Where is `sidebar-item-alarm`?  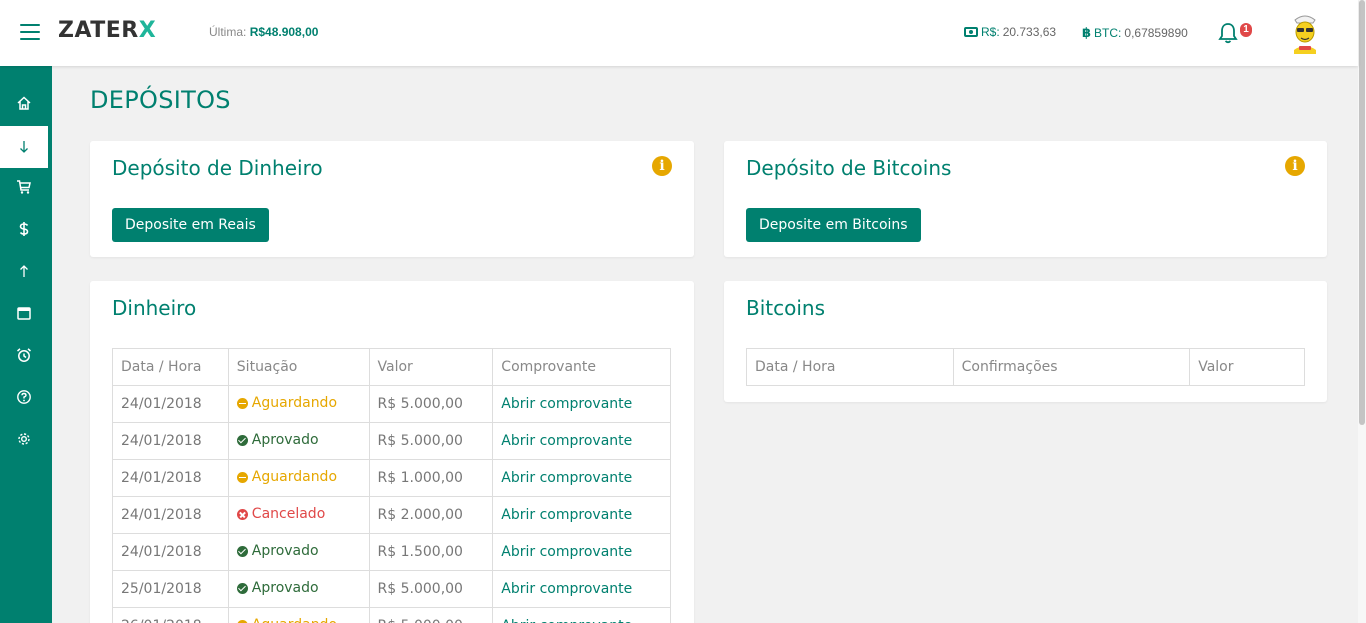
sidebar-item-alarm is located at coordinates (24, 355).